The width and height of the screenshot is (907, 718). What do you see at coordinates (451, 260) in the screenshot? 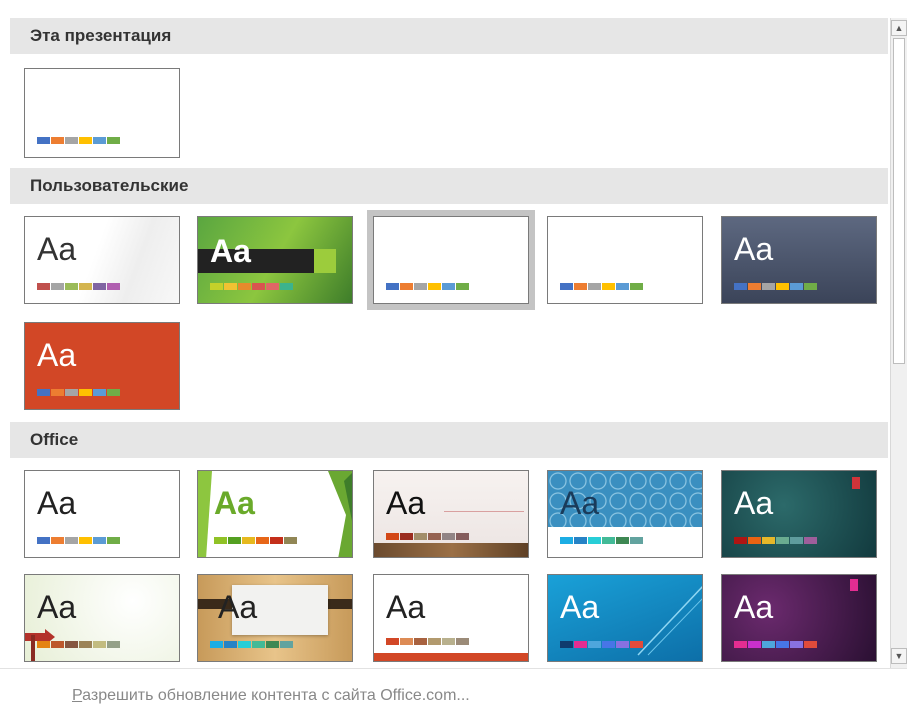
I see `theme-thumb-custom-blank-selected` at bounding box center [451, 260].